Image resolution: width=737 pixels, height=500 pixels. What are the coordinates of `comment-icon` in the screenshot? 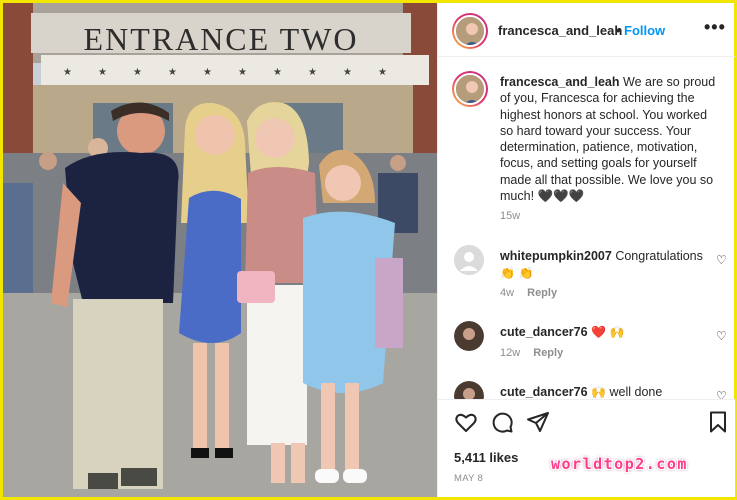 It's located at (502, 422).